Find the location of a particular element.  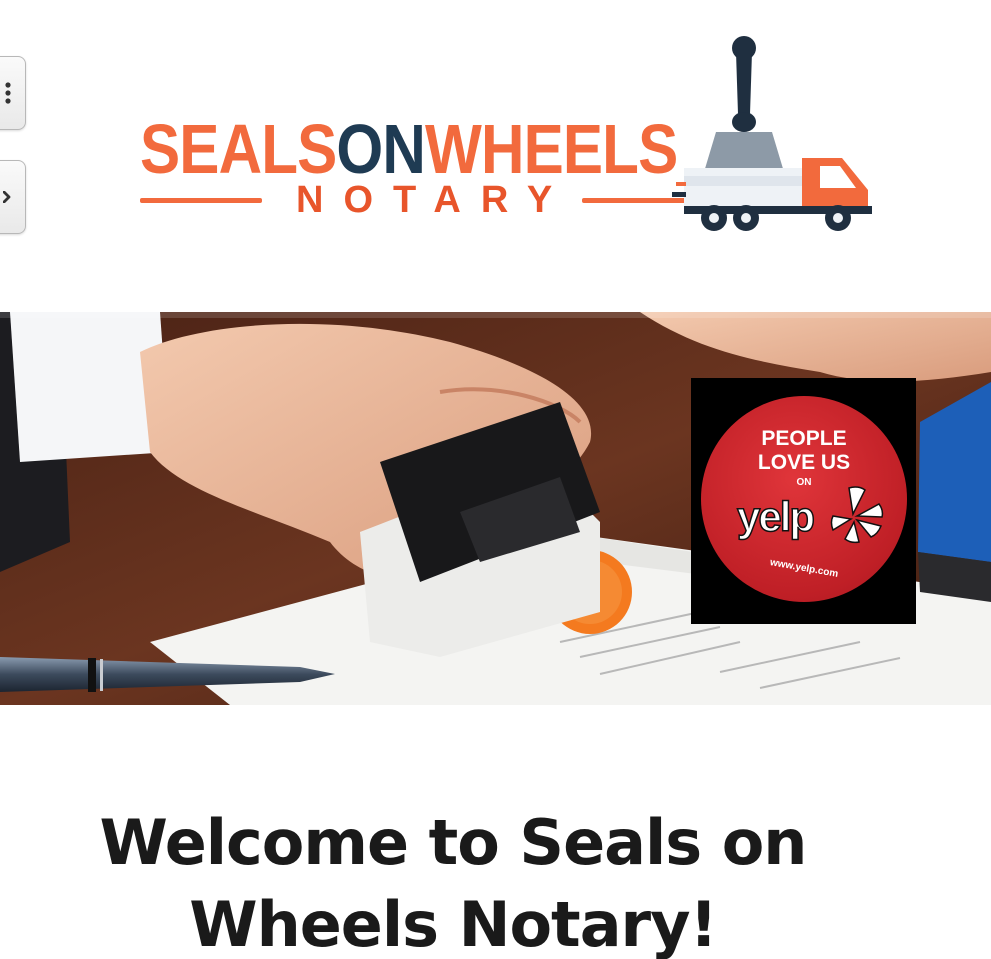

welcome-heading: Welcome to Seals on Wheels Notary! is located at coordinates (453, 882).